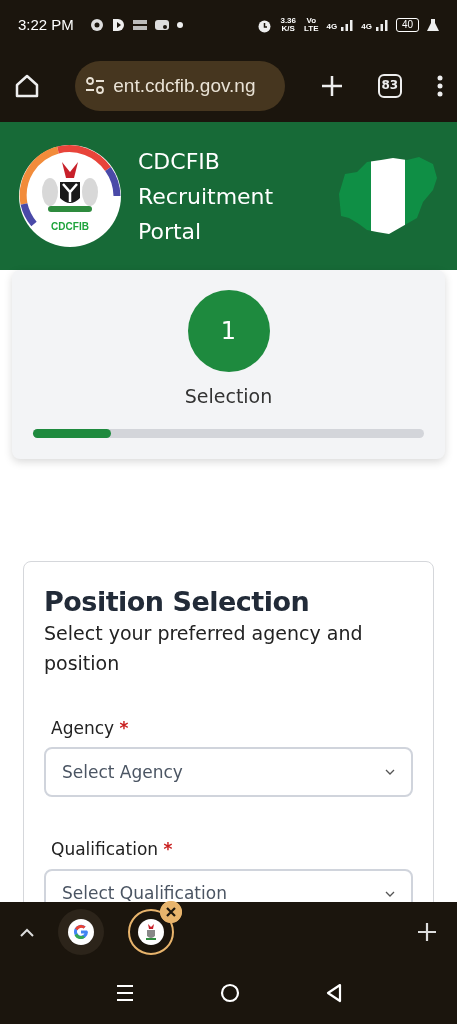 The width and height of the screenshot is (457, 1024). What do you see at coordinates (70, 196) in the screenshot?
I see `logo-drawing: CDCFIB` at bounding box center [70, 196].